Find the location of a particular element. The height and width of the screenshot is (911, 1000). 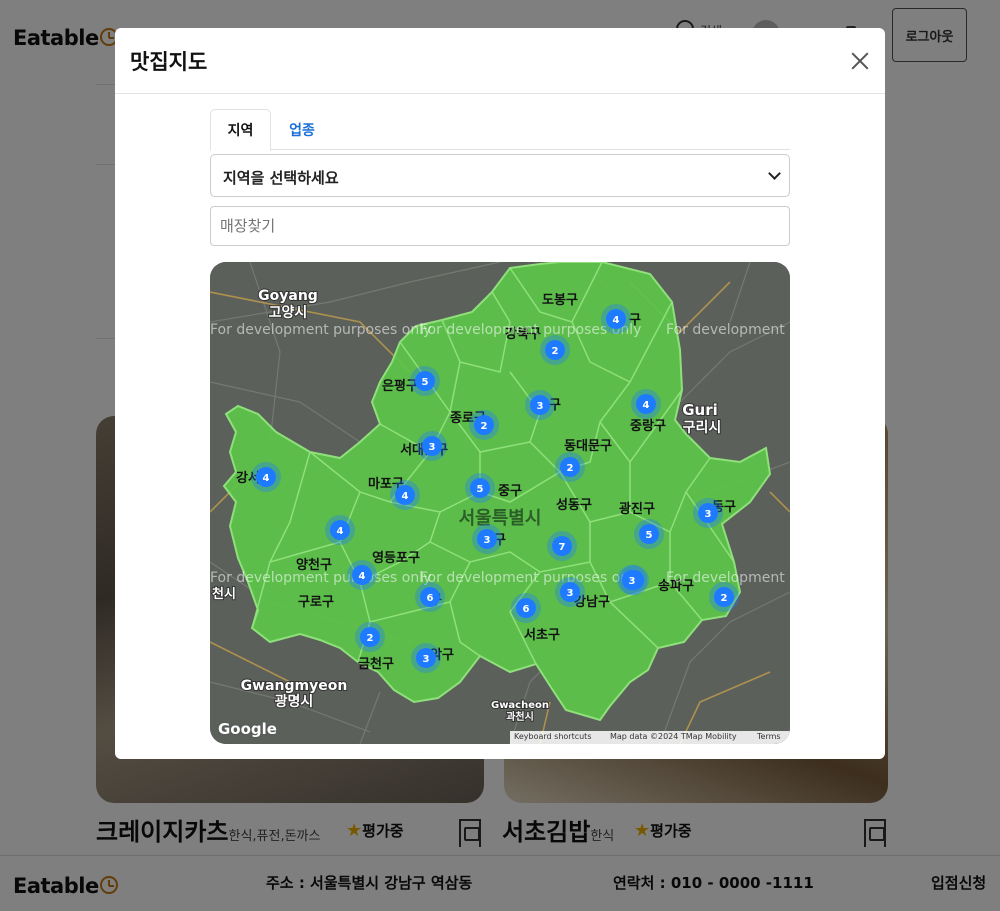

area-label-gwacheon_kr: 과천시 is located at coordinates (520, 716).